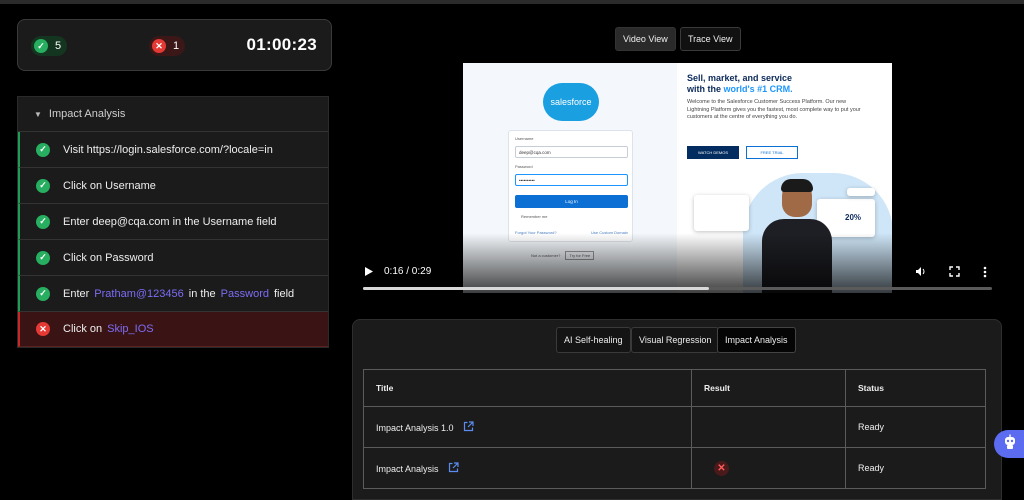 The height and width of the screenshot is (500, 1024). What do you see at coordinates (536, 288) in the screenshot?
I see `video-progress-fill` at bounding box center [536, 288].